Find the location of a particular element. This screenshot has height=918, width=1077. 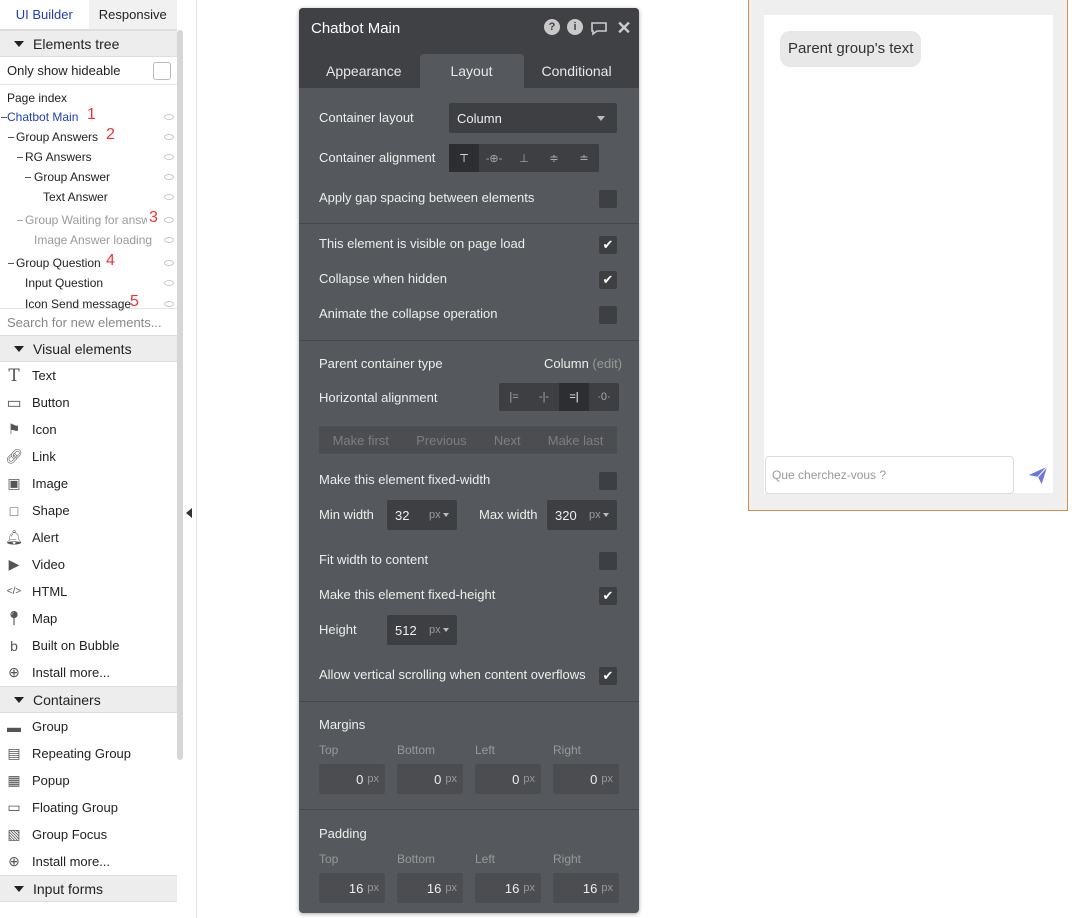

align-right-icon: =| is located at coordinates (574, 397).